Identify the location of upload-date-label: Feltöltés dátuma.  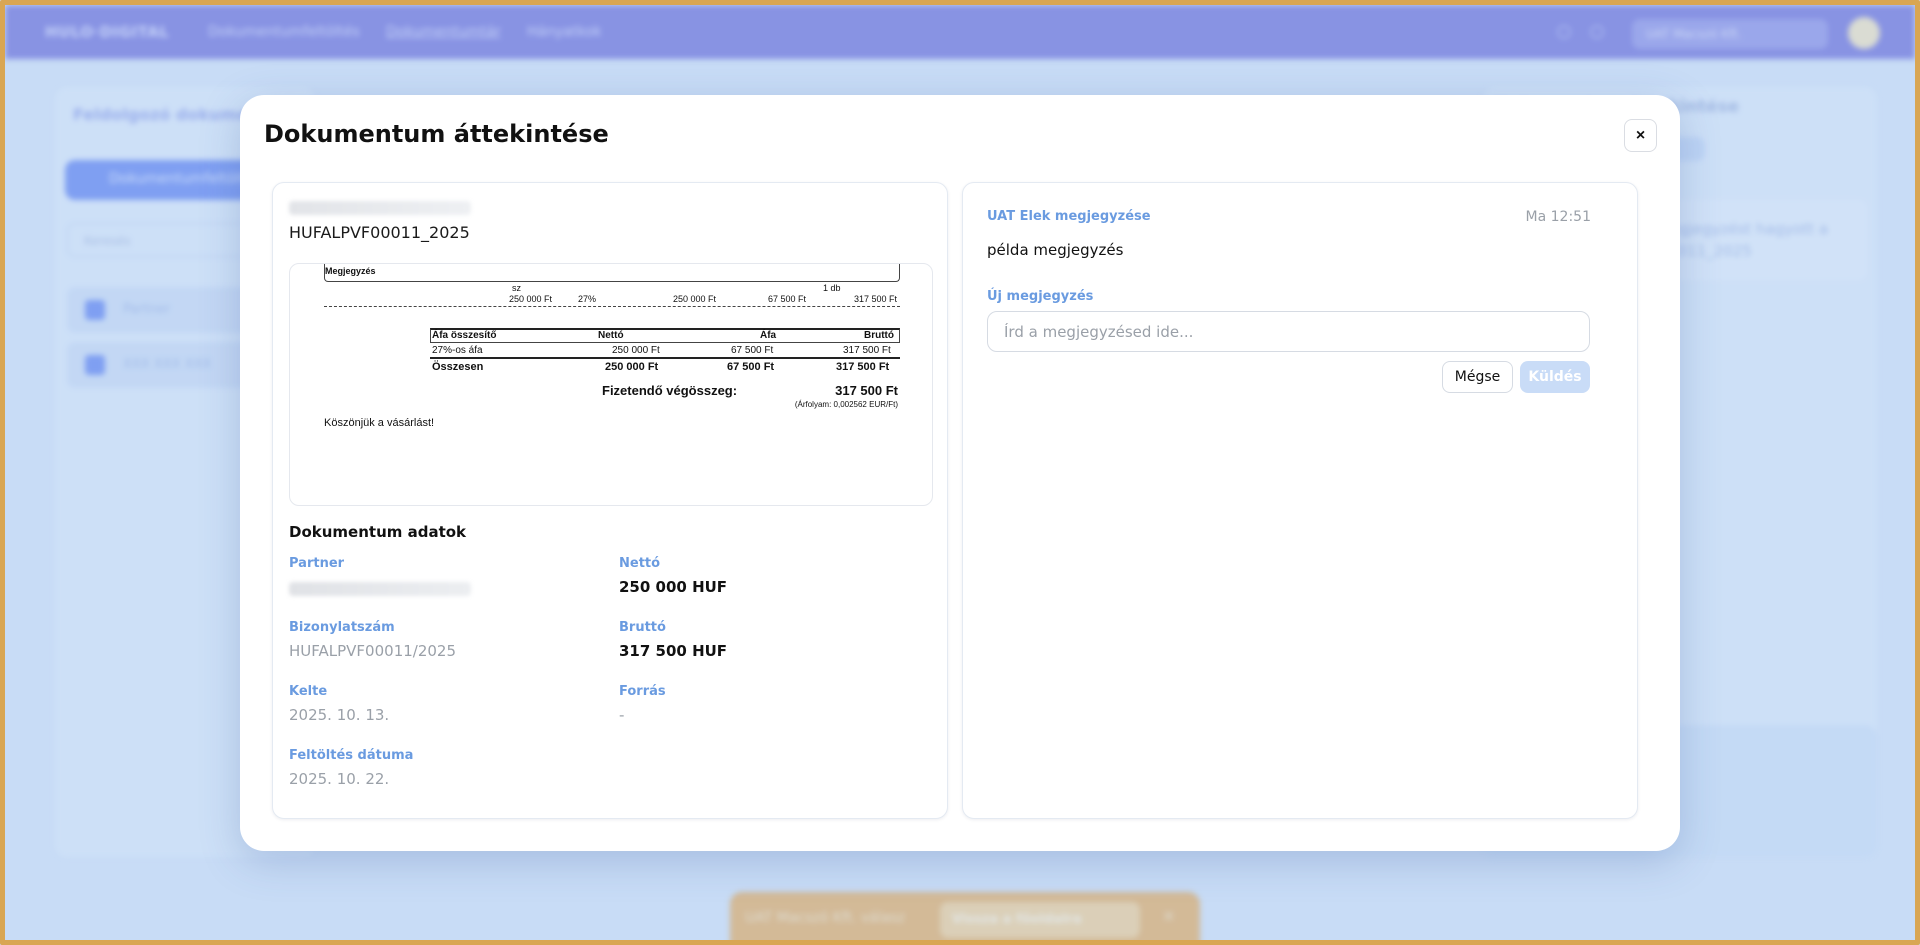
(351, 755).